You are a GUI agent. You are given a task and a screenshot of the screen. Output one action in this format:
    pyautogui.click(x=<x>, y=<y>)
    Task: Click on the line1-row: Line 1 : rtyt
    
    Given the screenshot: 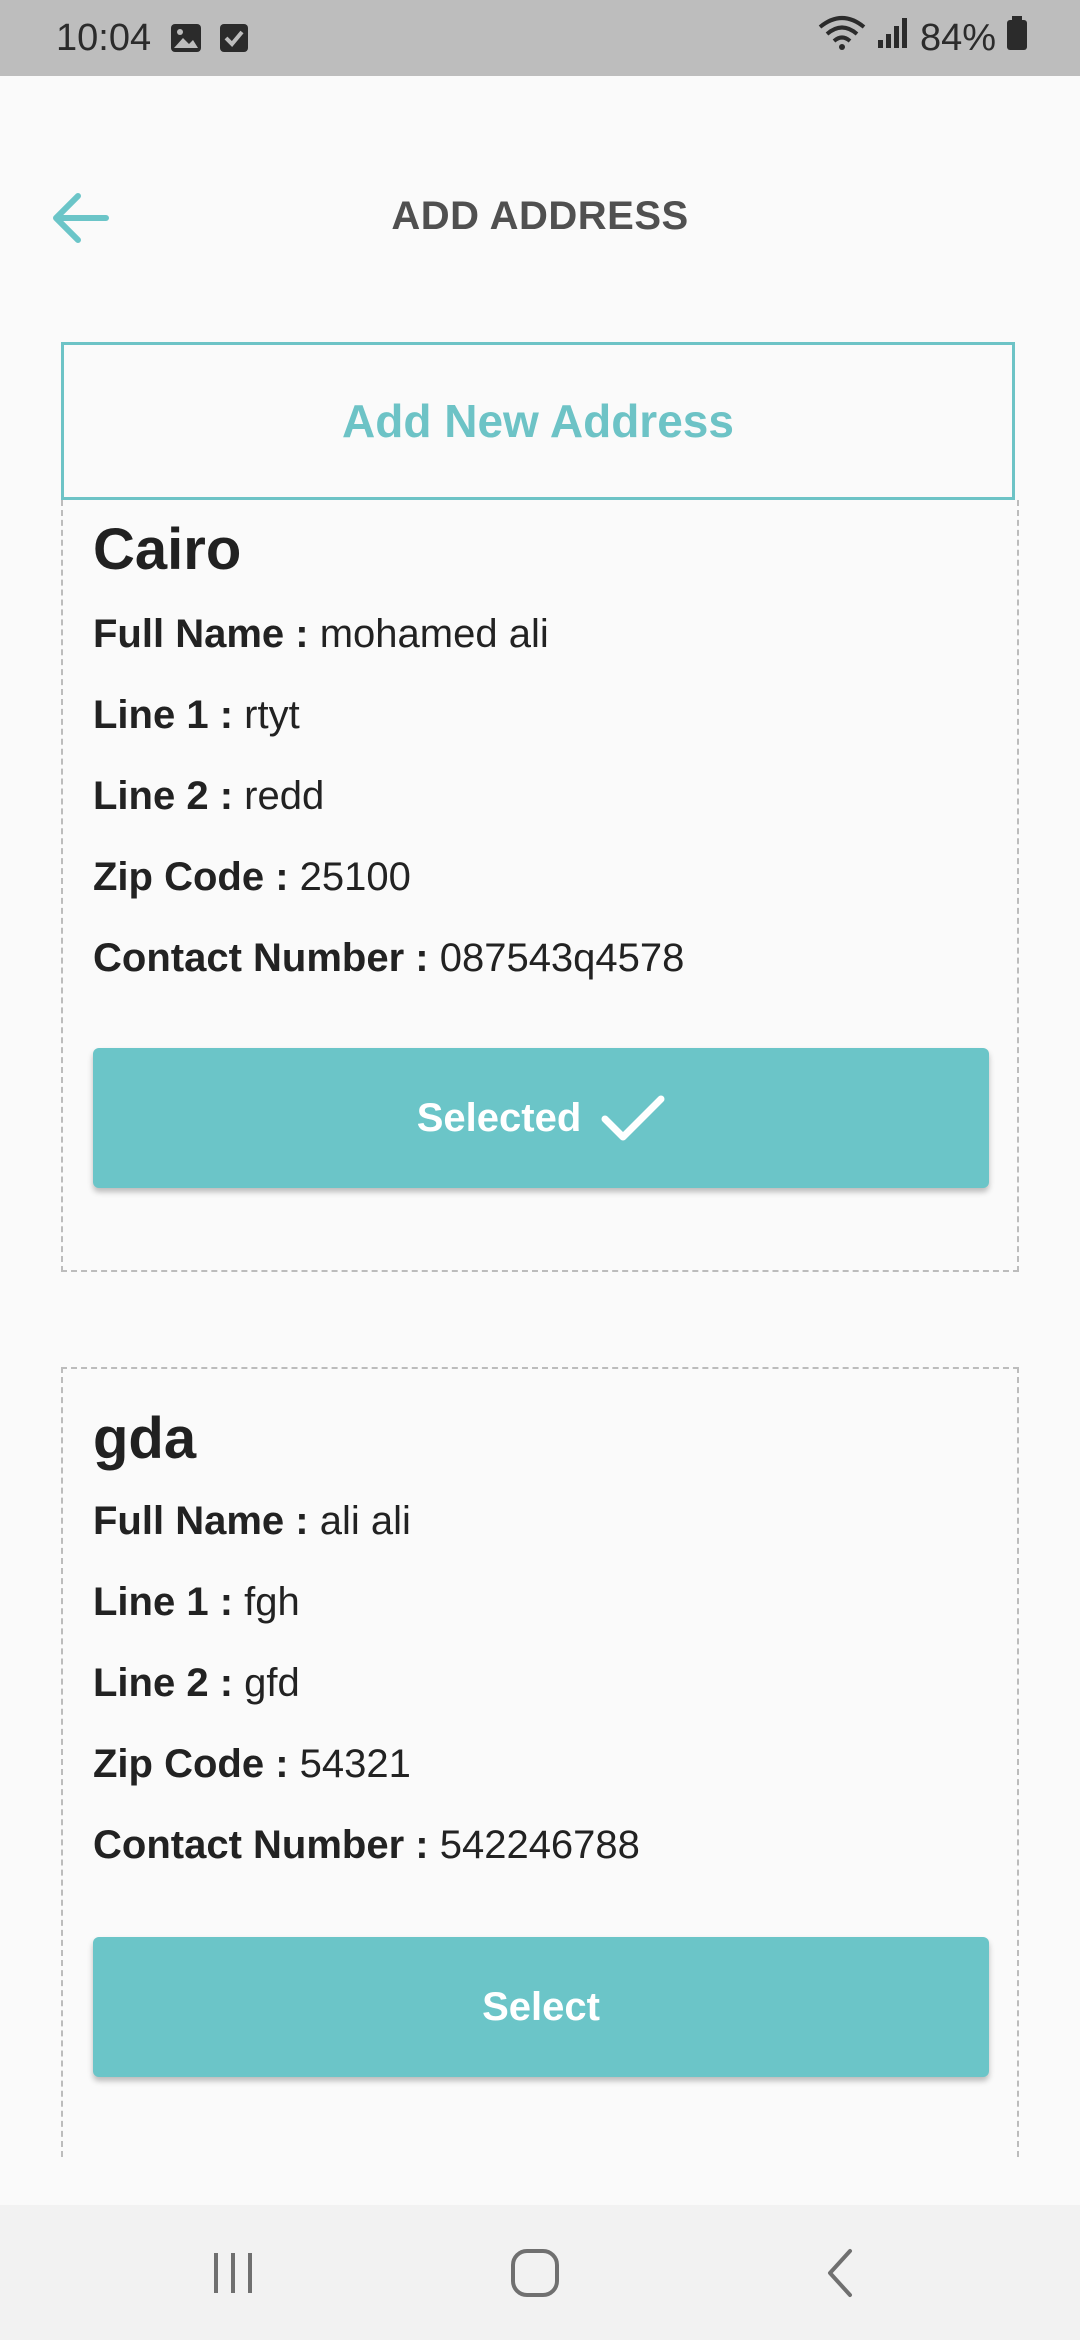 What is the action you would take?
    pyautogui.click(x=196, y=715)
    